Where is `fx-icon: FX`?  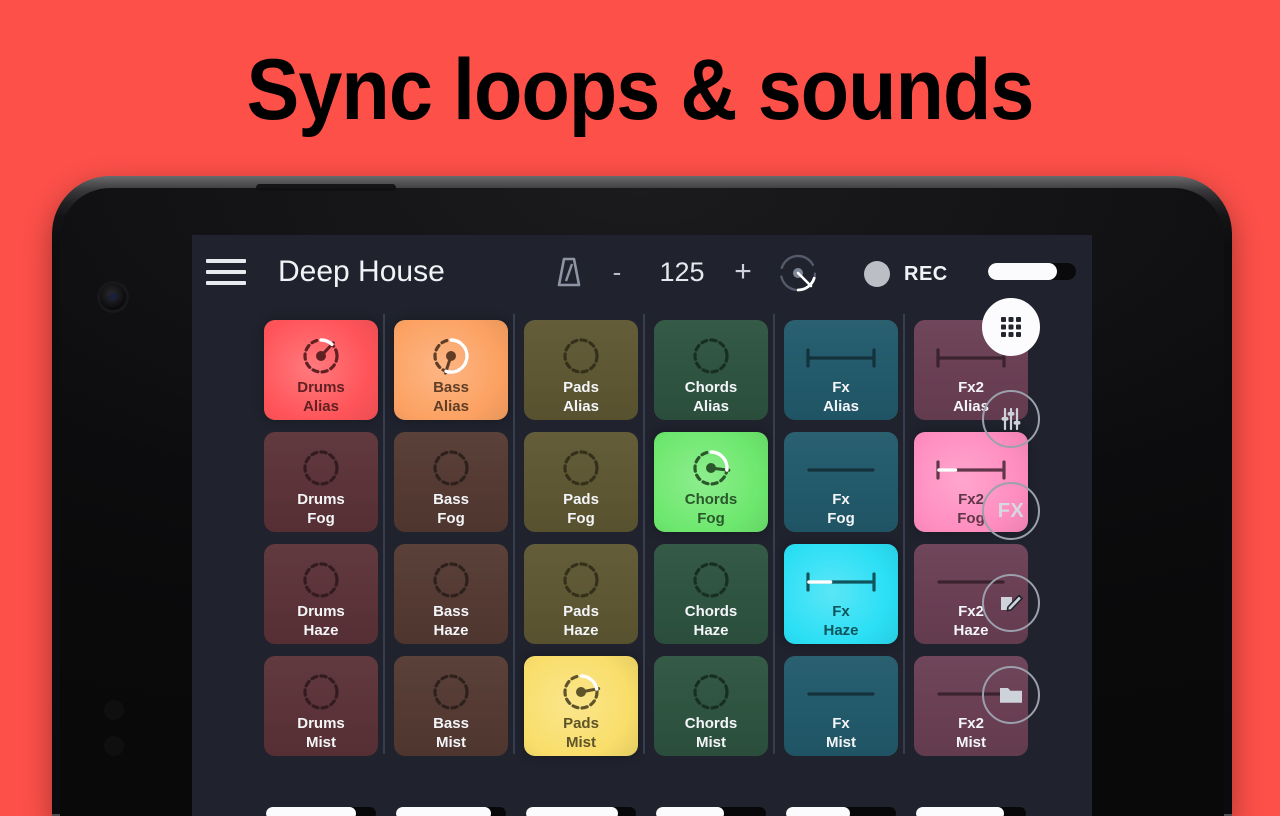
fx-icon: FX is located at coordinates (1011, 510).